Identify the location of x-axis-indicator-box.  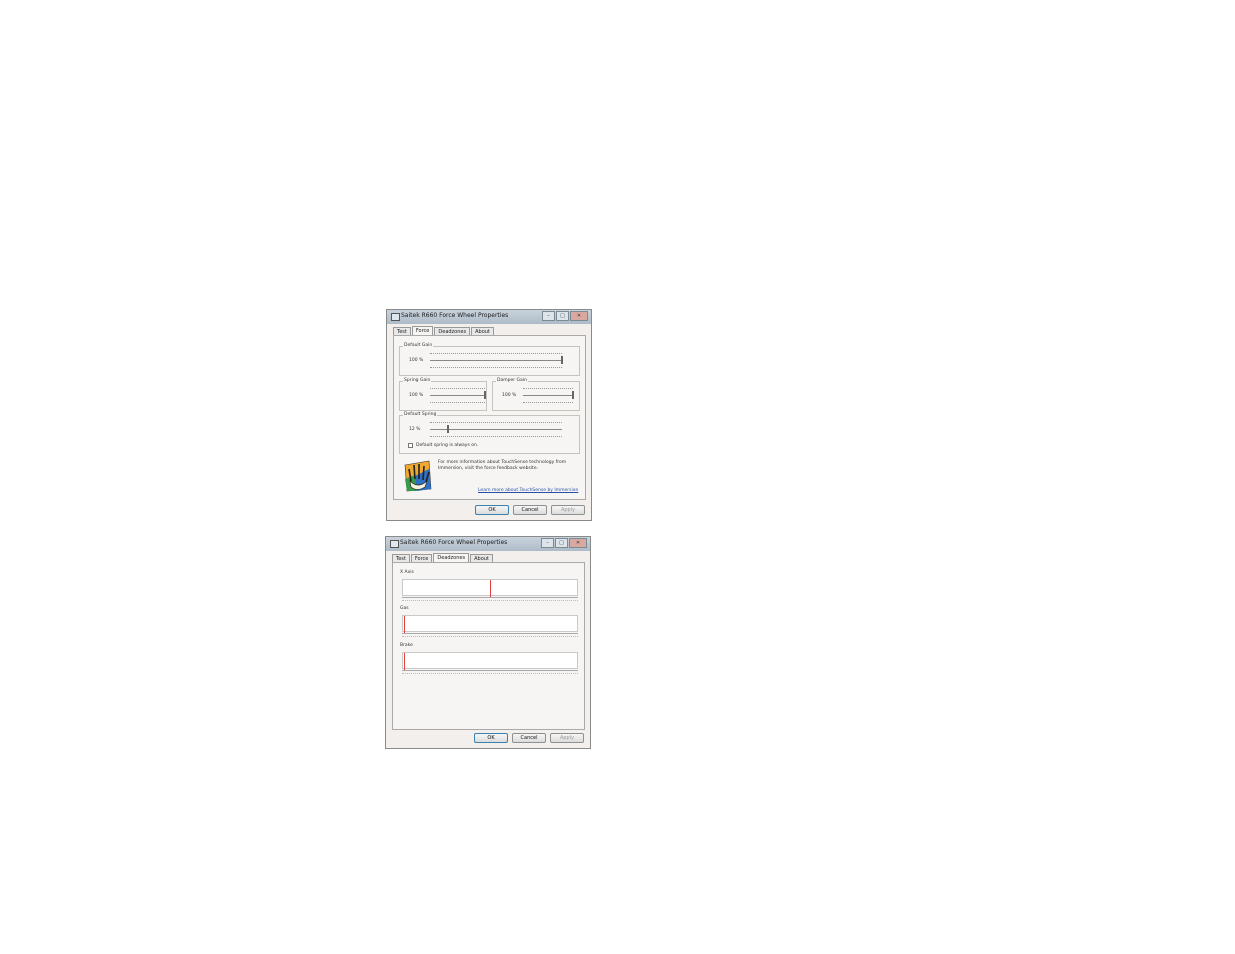
(490, 588).